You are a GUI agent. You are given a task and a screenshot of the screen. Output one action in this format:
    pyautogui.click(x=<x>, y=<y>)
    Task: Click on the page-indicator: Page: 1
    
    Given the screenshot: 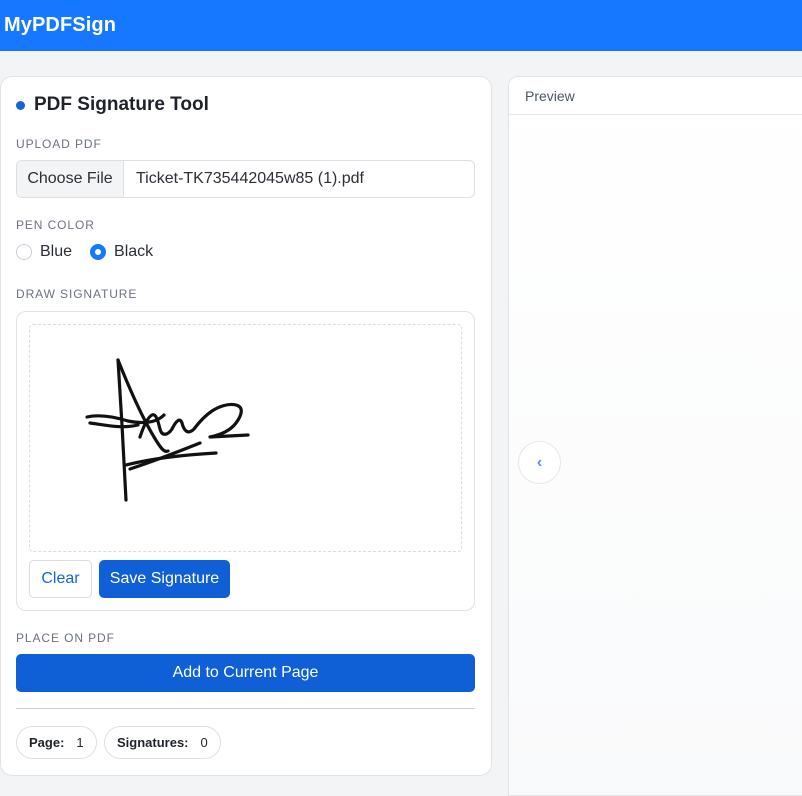 What is the action you would take?
    pyautogui.click(x=56, y=742)
    